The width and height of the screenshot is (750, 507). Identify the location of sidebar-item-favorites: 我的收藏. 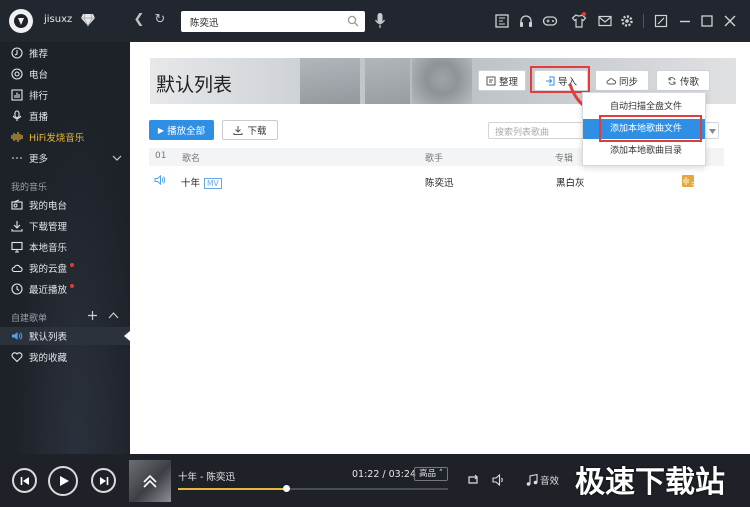
(39, 357).